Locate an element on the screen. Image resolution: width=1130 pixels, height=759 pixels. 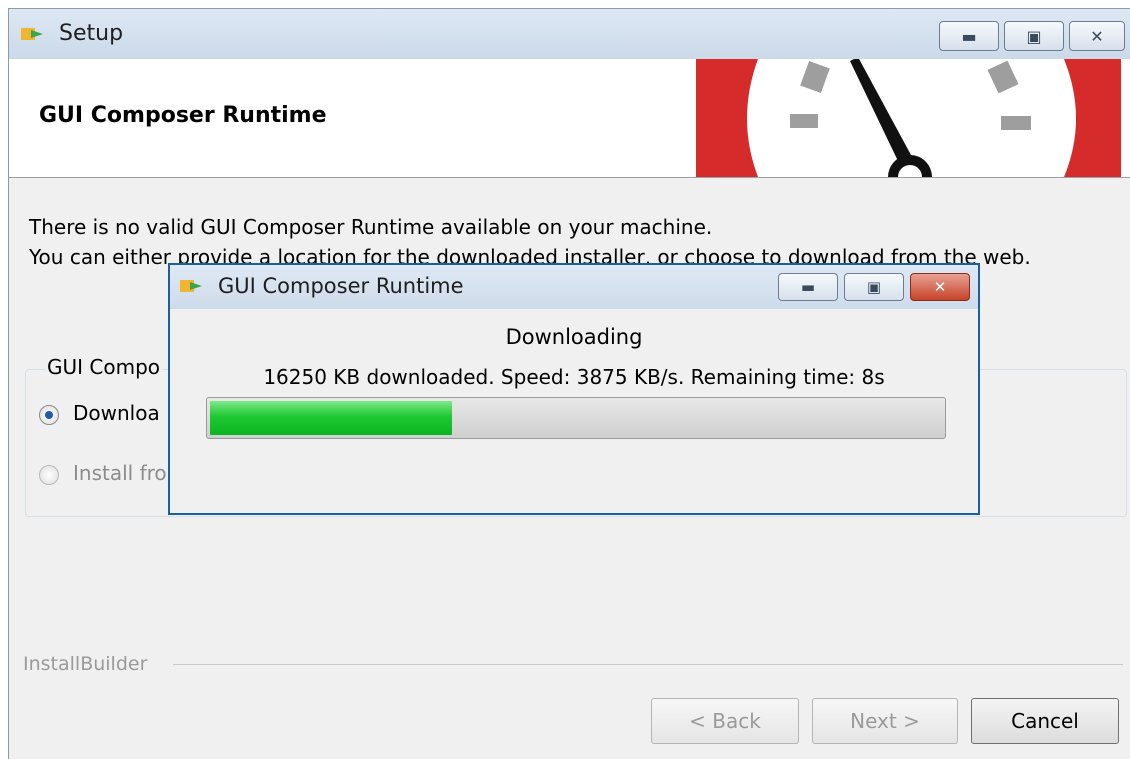
install-from-radio is located at coordinates (49, 475).